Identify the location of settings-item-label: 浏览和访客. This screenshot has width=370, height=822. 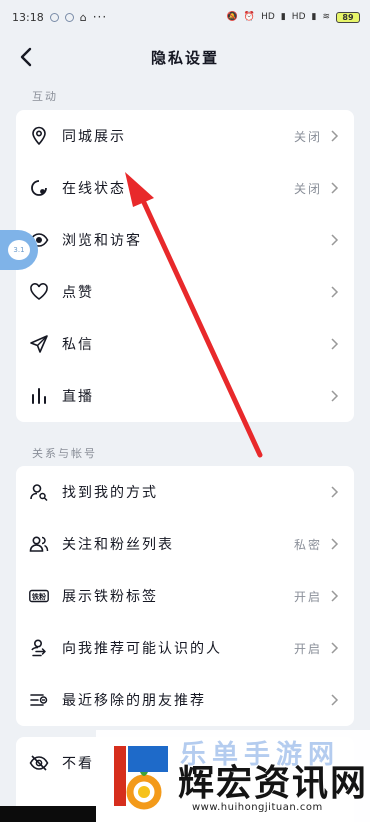
(102, 241).